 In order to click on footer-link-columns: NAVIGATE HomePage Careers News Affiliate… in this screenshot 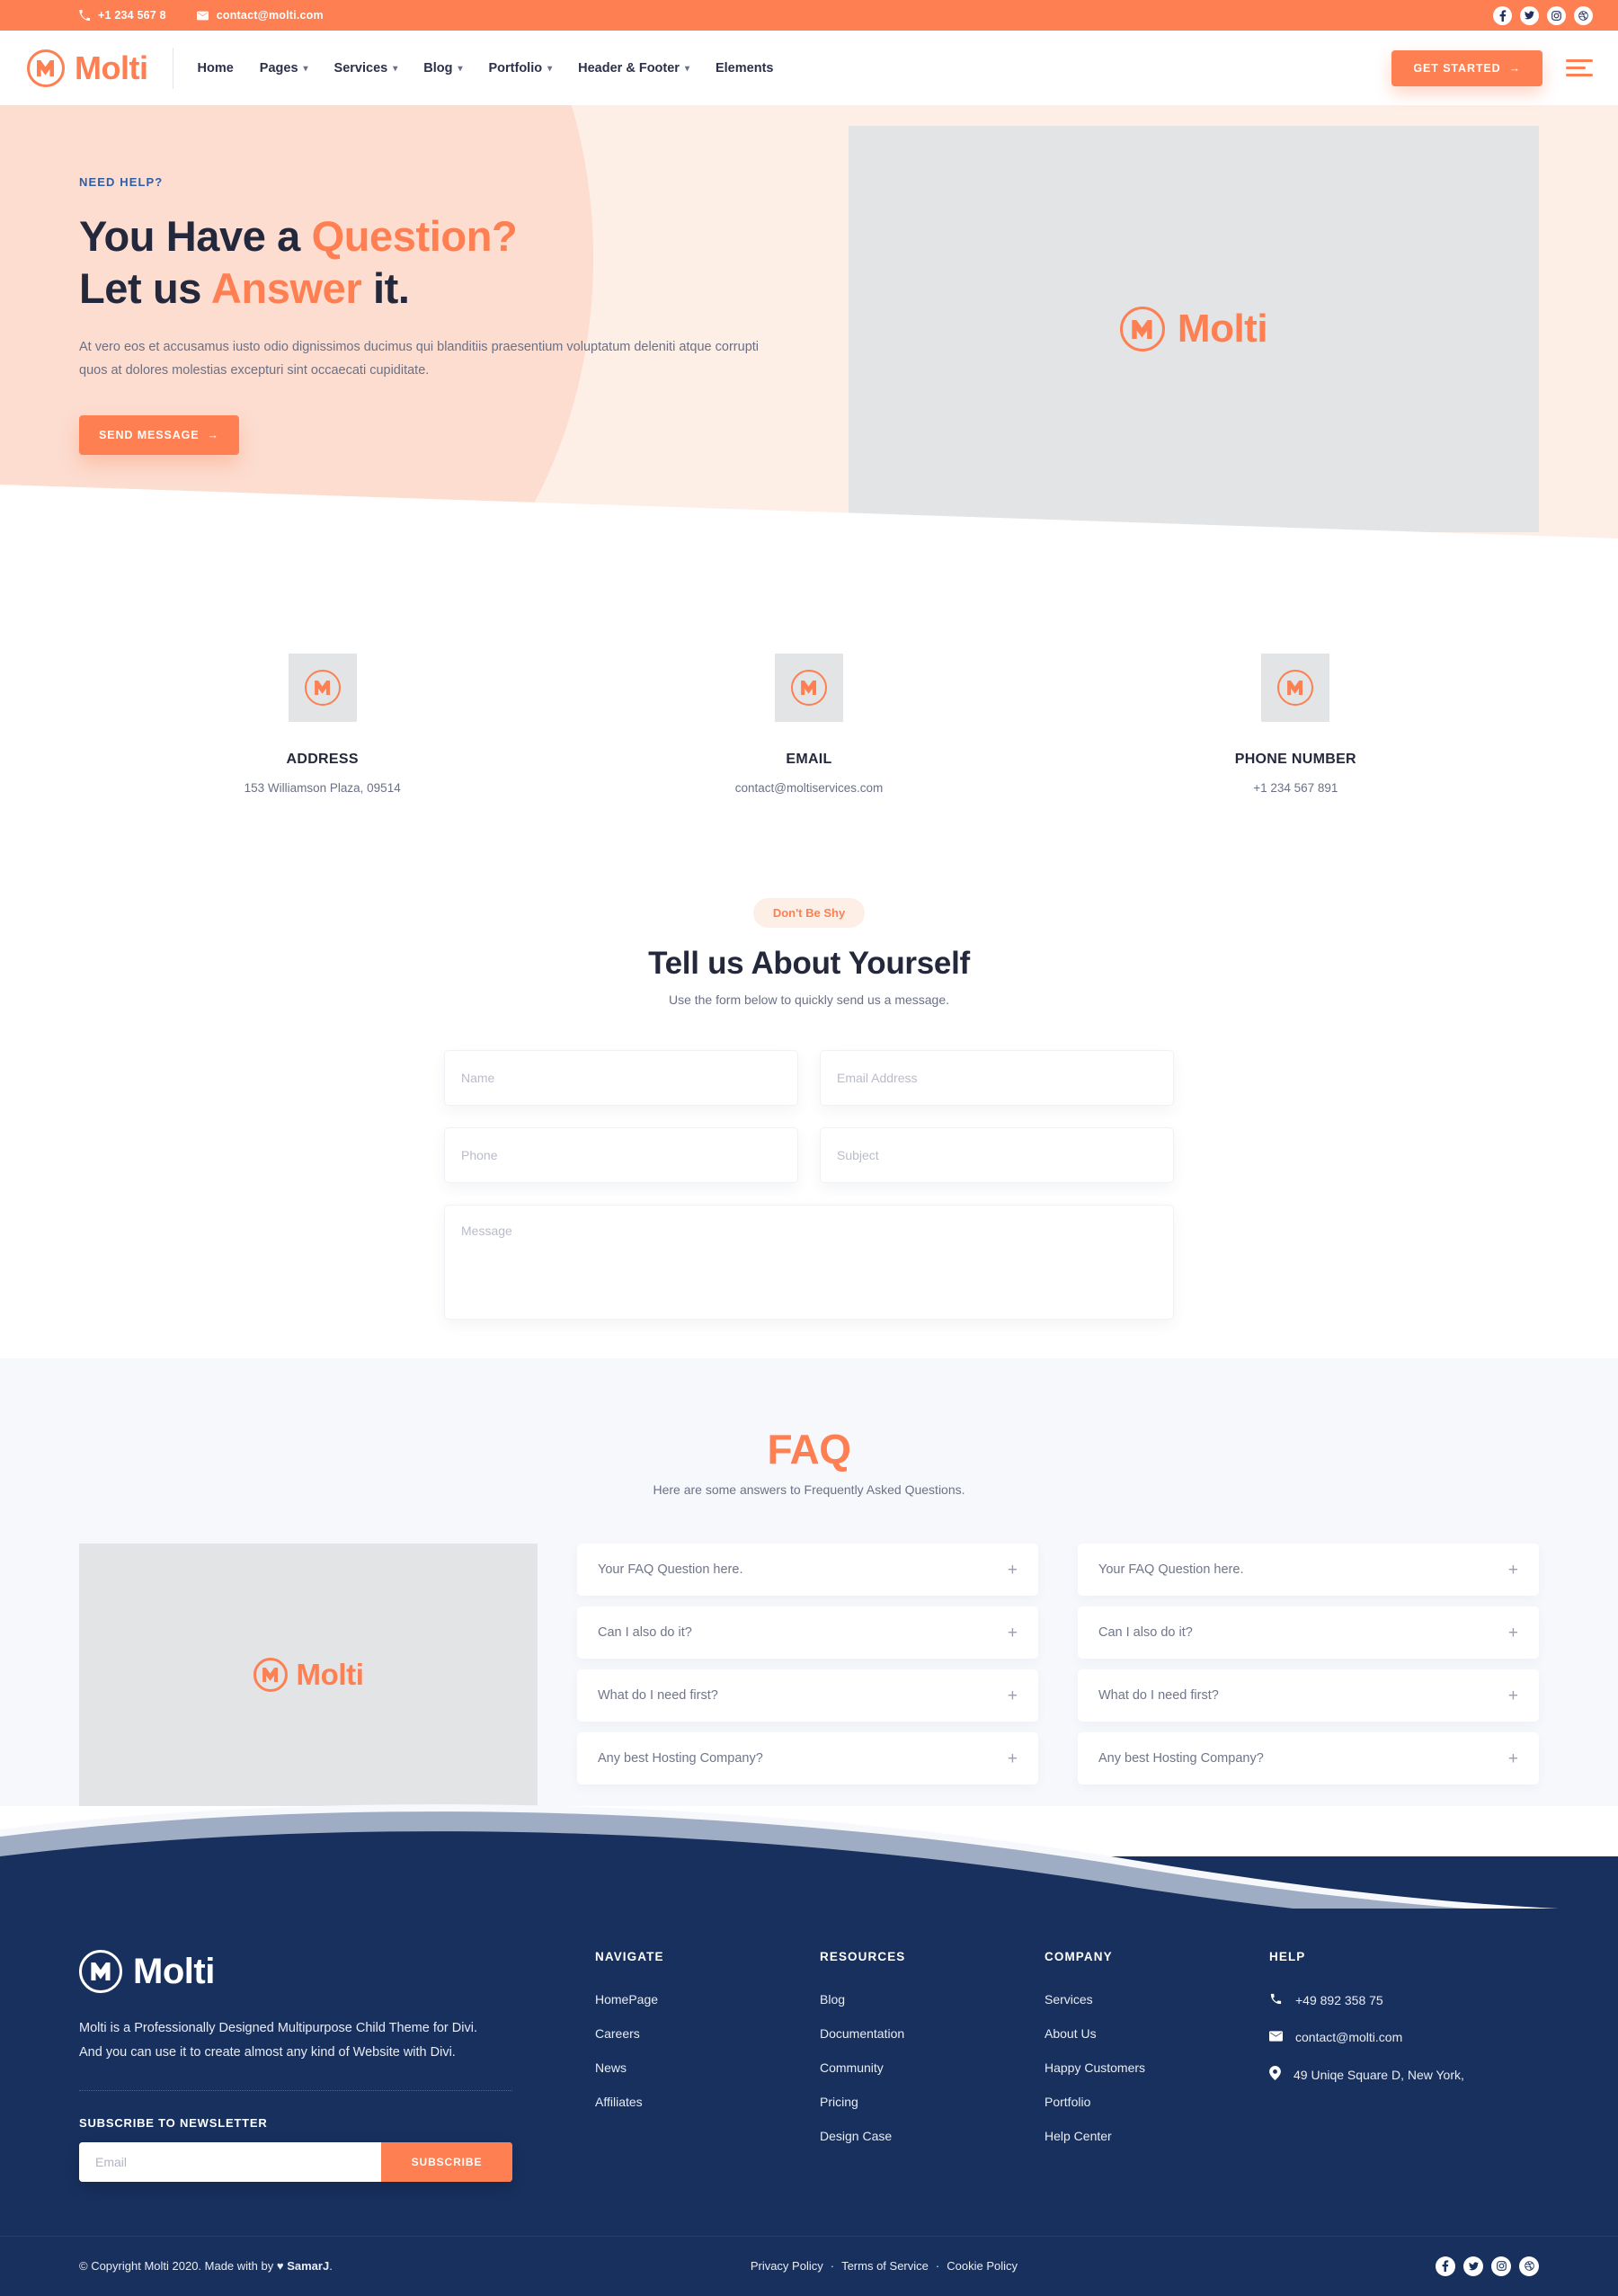, I will do `click(1030, 2066)`.